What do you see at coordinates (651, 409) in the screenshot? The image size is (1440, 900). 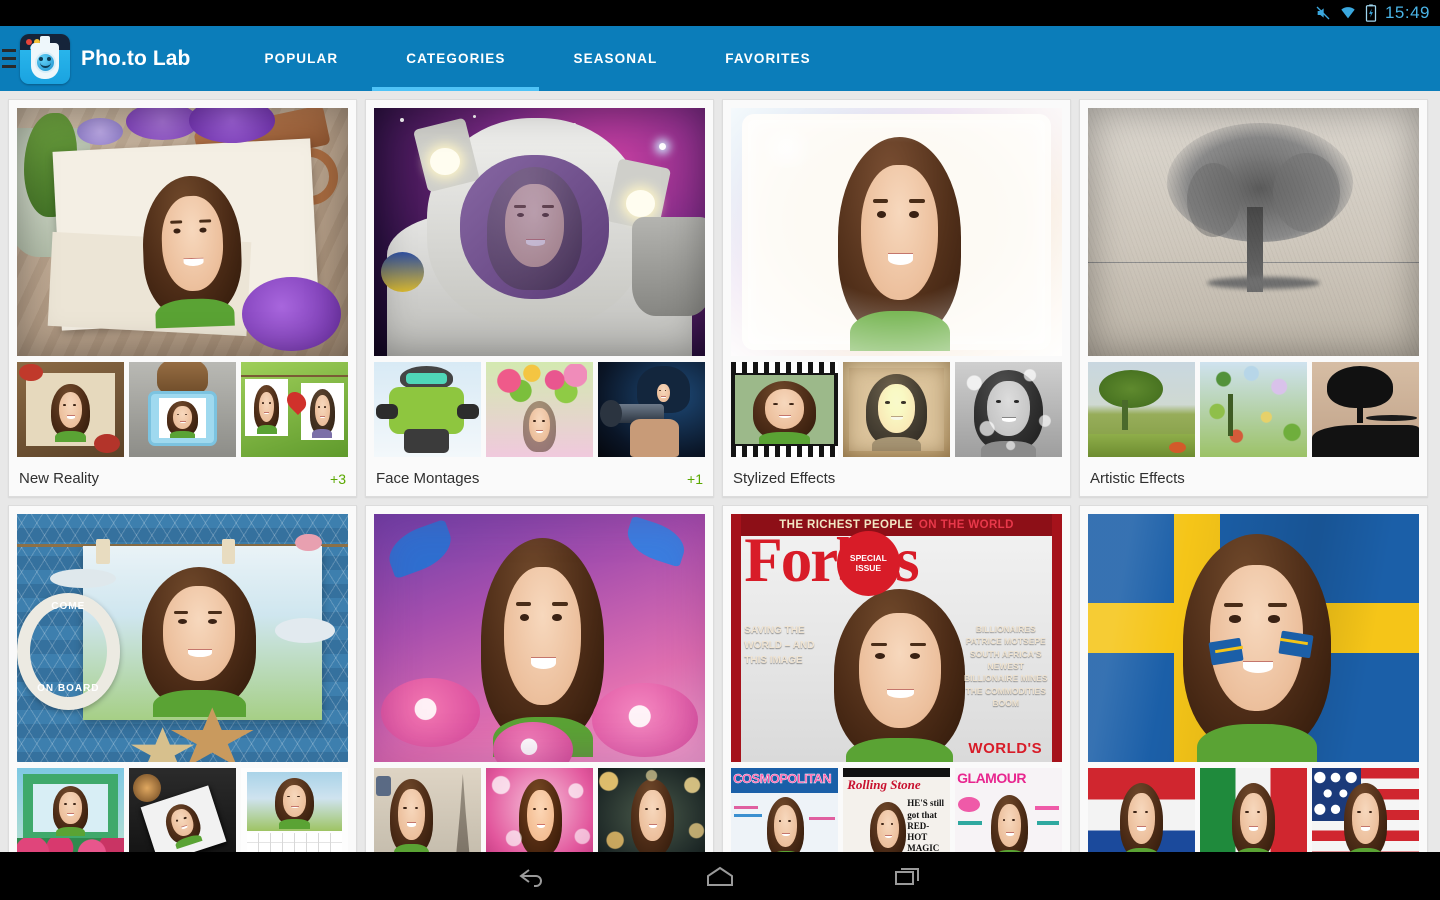 I see `thumbnail-spy-with-gun-montage` at bounding box center [651, 409].